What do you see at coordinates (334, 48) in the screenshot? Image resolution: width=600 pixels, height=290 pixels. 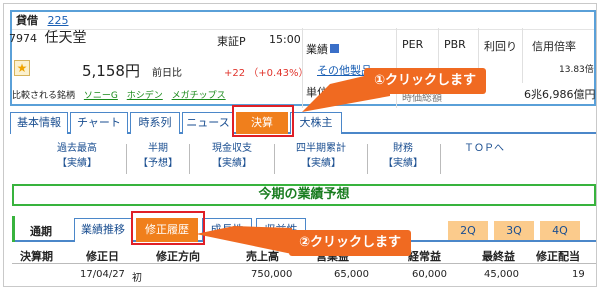 I see `industry-icon` at bounding box center [334, 48].